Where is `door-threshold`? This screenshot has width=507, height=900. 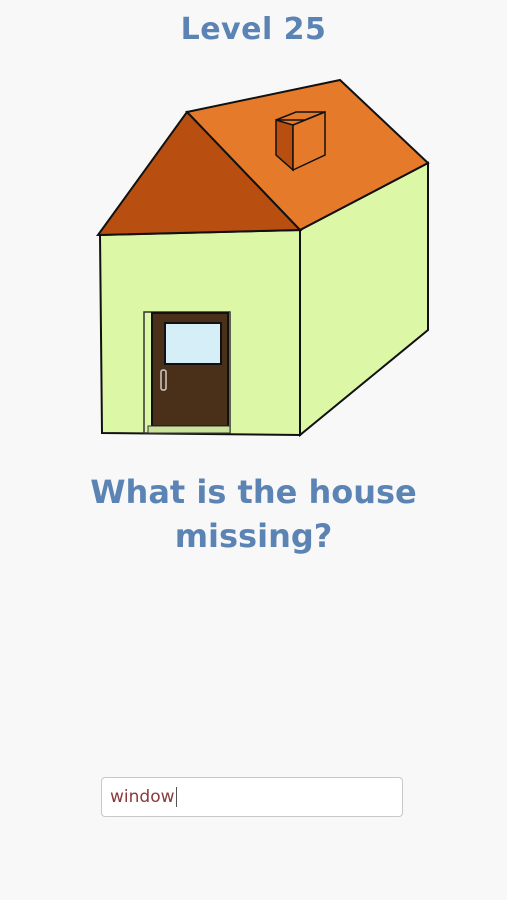
door-threshold is located at coordinates (189, 429).